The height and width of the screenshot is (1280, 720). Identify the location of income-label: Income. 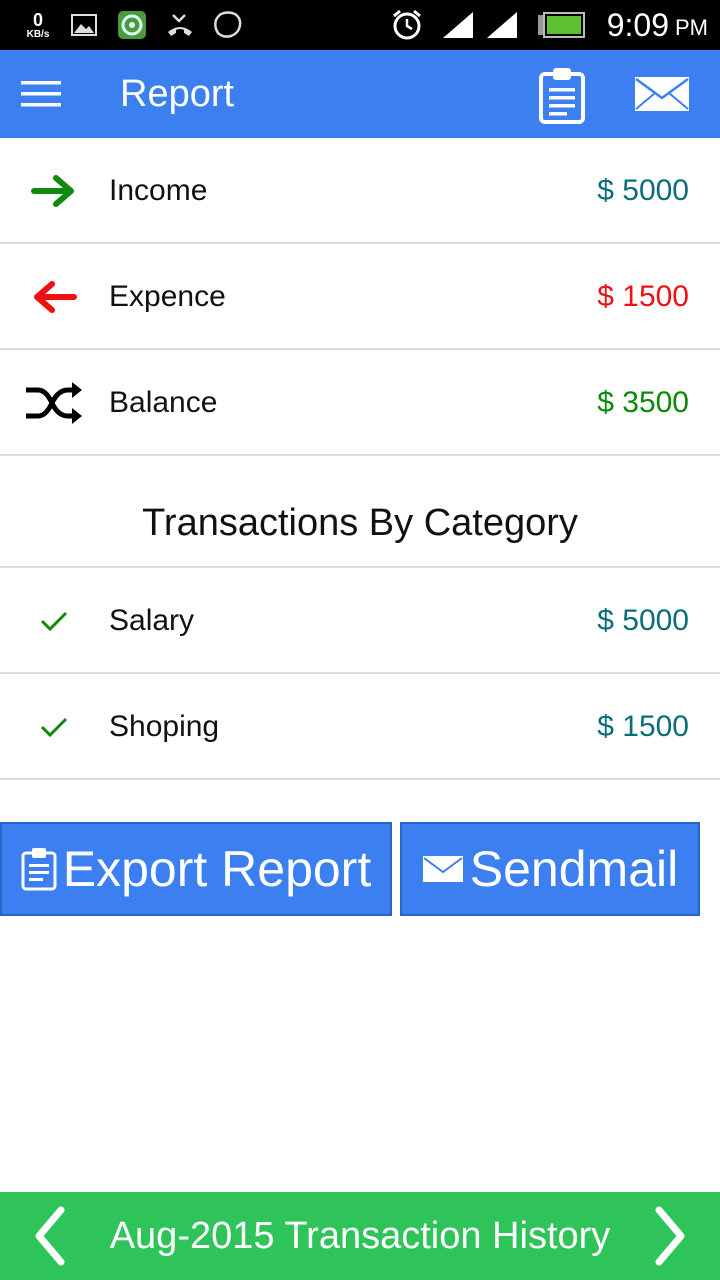
(158, 190).